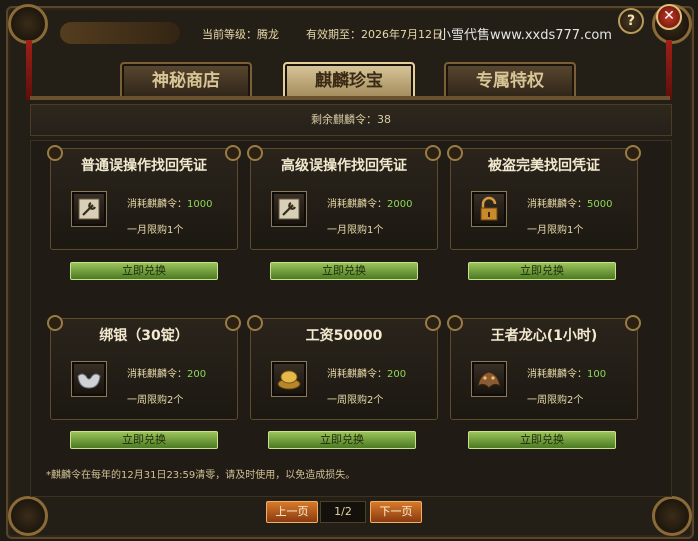 Image resolution: width=698 pixels, height=541 pixels. I want to click on level-label: 当前等级：, so click(229, 34).